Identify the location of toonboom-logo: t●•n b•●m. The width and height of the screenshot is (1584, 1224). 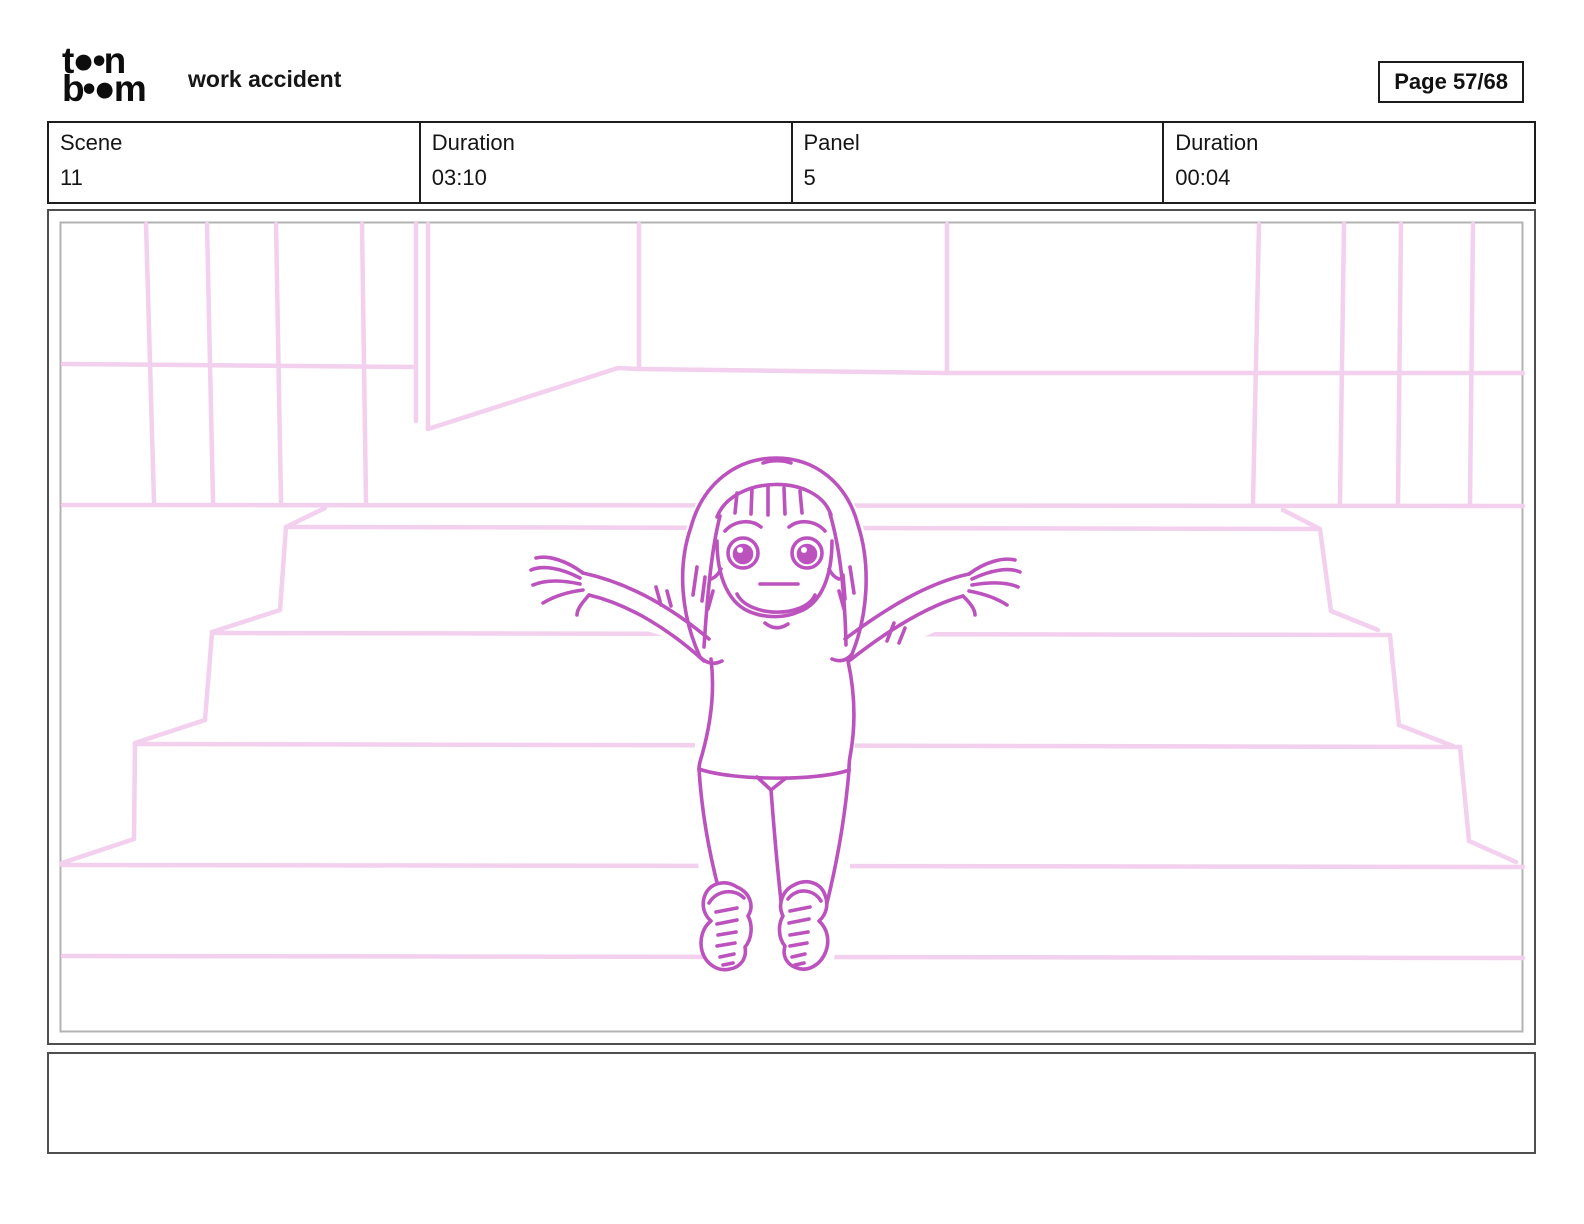
(127, 75).